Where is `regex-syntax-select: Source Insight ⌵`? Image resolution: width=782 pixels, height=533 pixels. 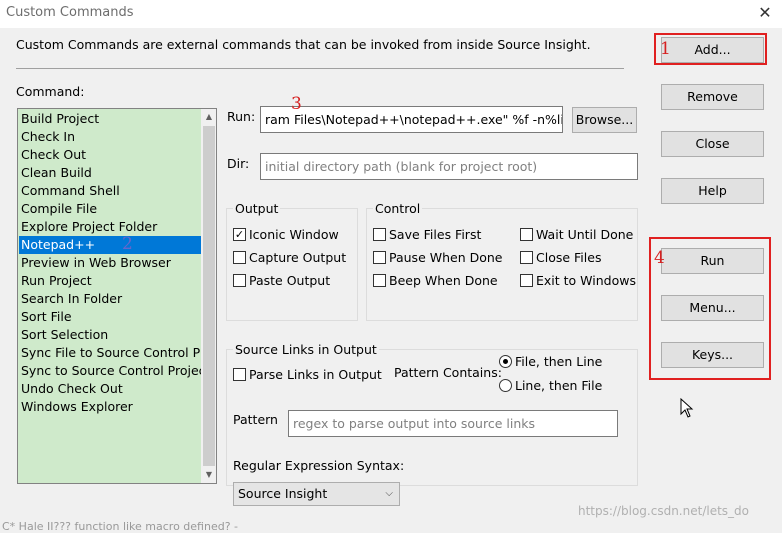
regex-syntax-select: Source Insight ⌵ is located at coordinates (316, 494).